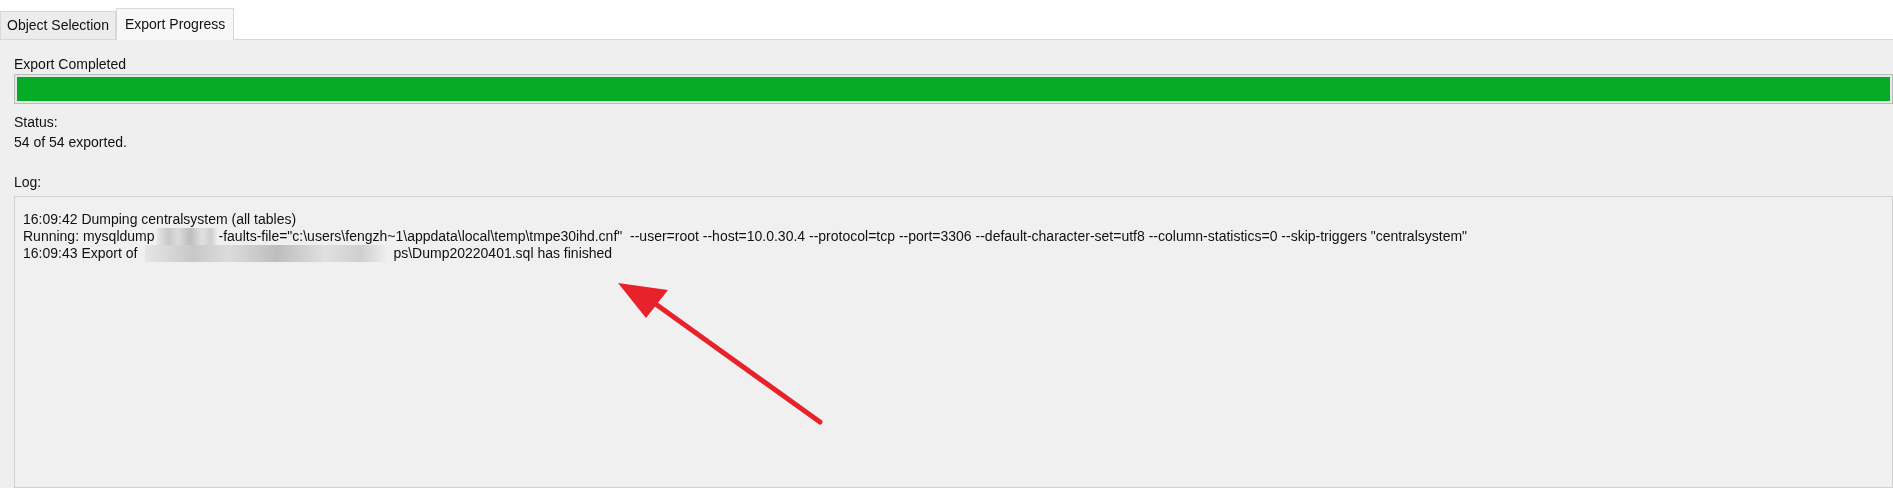 This screenshot has width=1893, height=488. Describe the element at coordinates (80, 253) in the screenshot. I see `log-text: 16:09:43 Export of` at that location.